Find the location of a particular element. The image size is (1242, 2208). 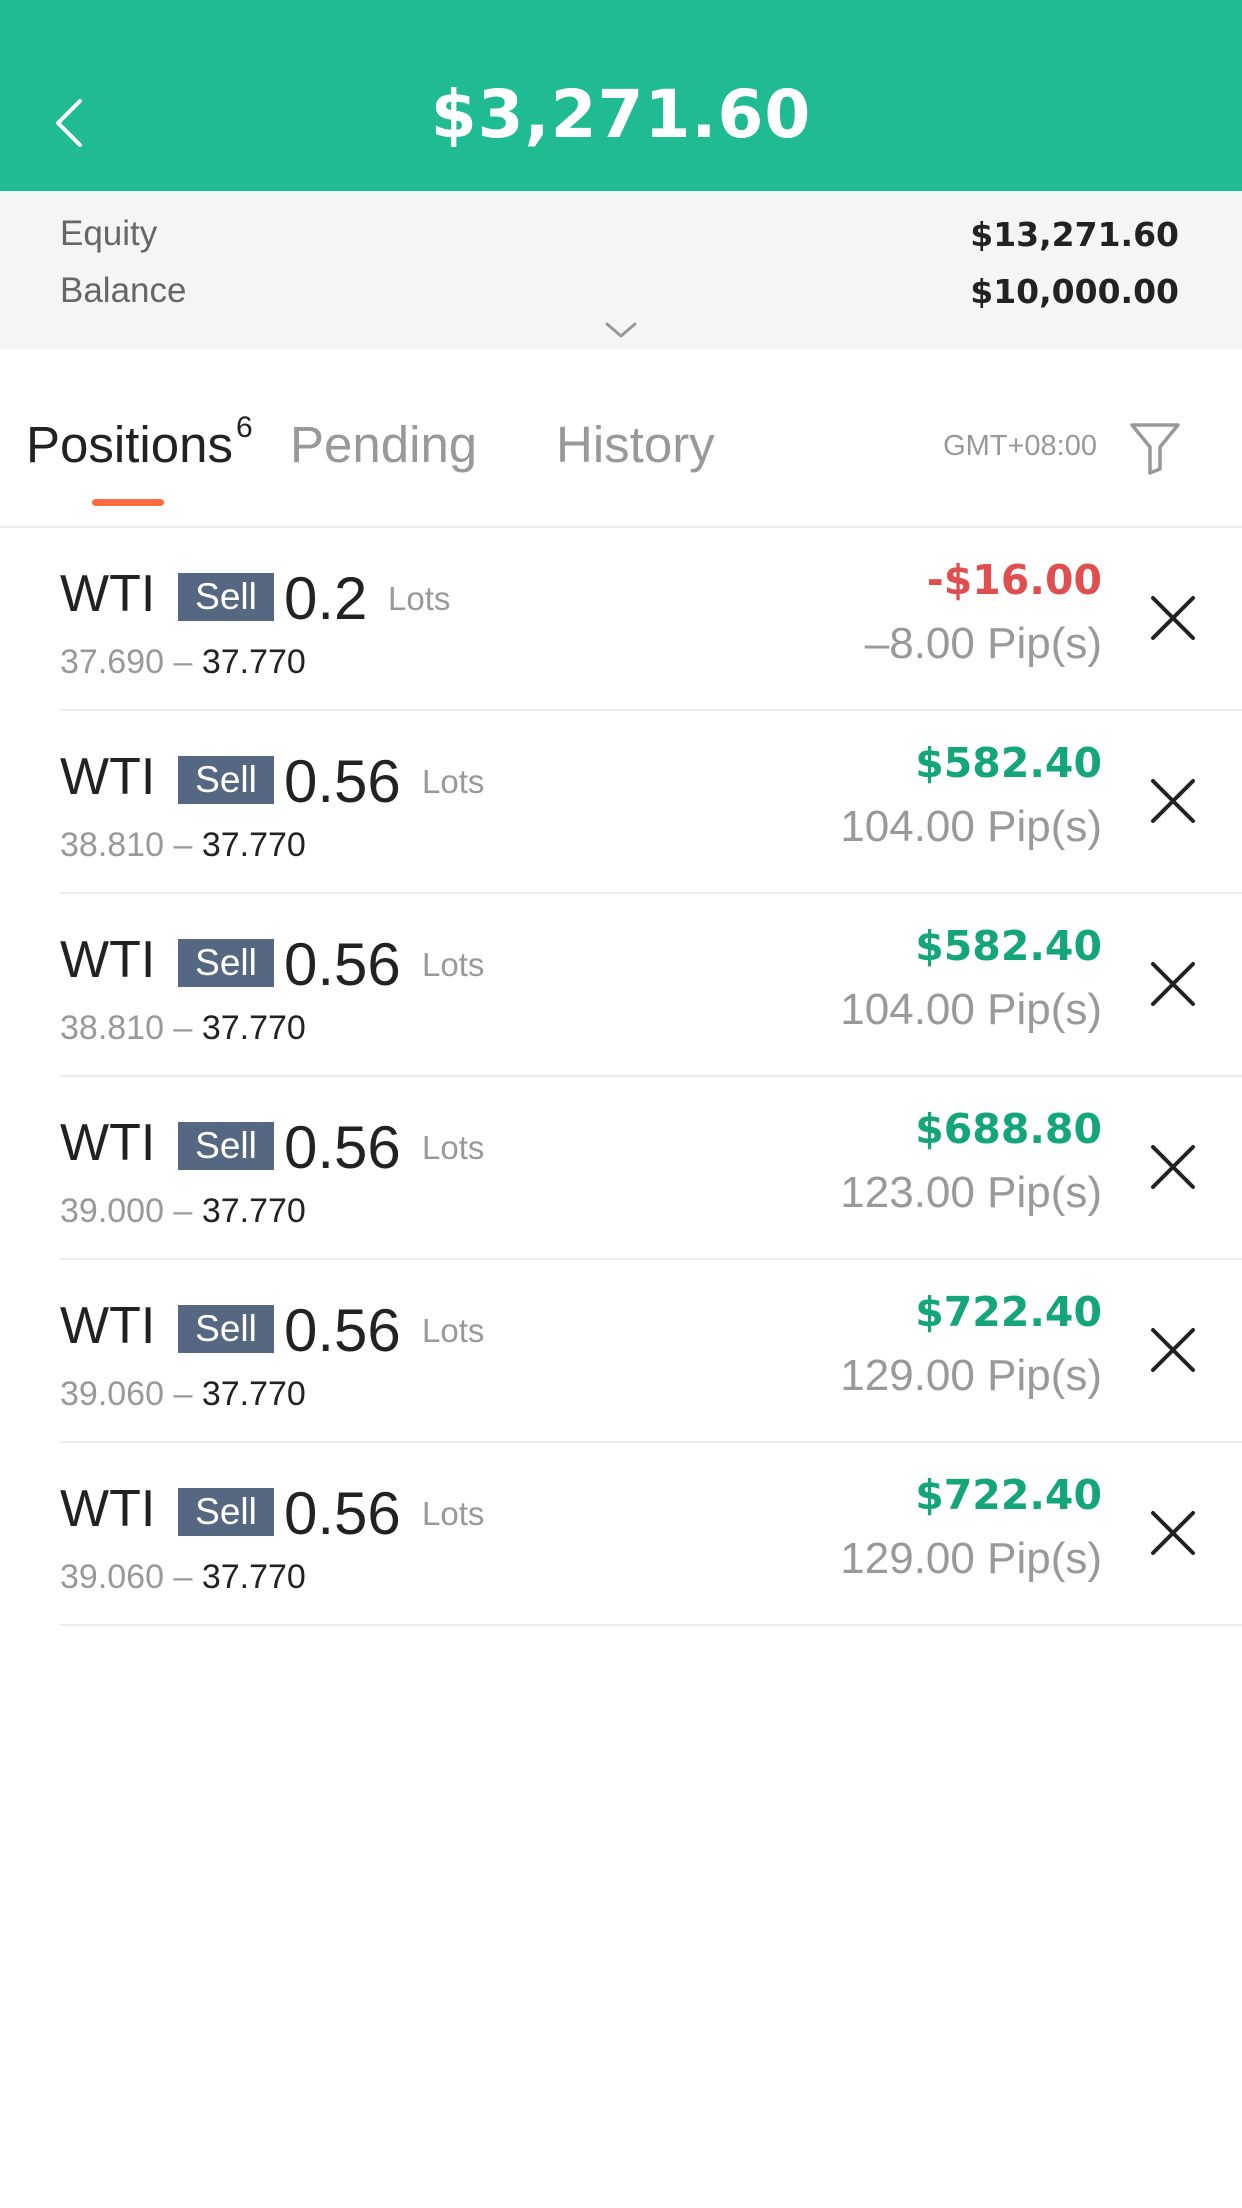

tab-pending: Pending is located at coordinates (383, 444).